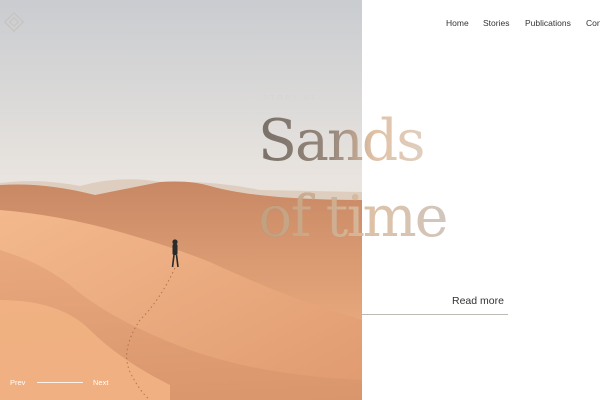 The height and width of the screenshot is (400, 600). What do you see at coordinates (496, 23) in the screenshot?
I see `nav-stories: Stories` at bounding box center [496, 23].